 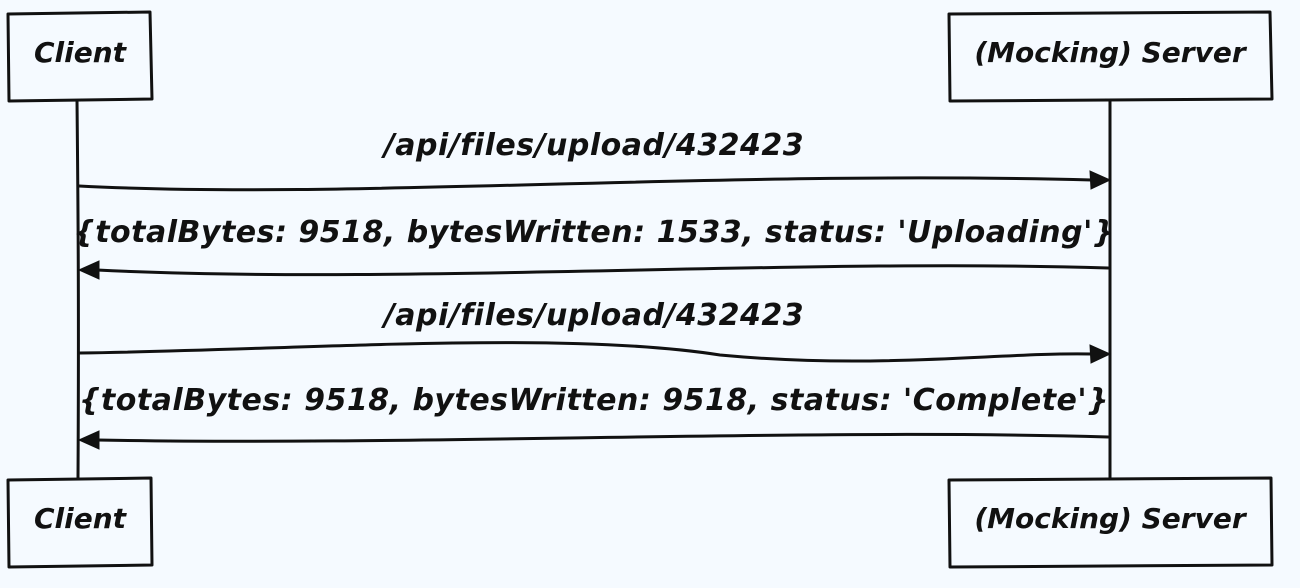 What do you see at coordinates (586, 352) in the screenshot?
I see `message-3-arrow-line` at bounding box center [586, 352].